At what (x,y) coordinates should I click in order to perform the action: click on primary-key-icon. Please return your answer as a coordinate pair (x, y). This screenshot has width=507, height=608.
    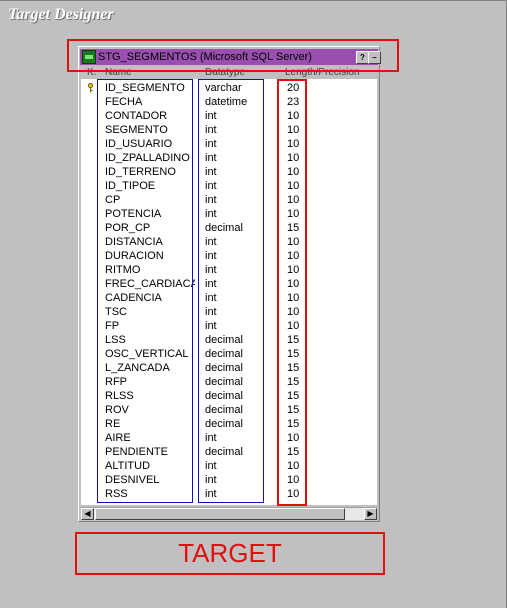
    Looking at the image, I should click on (90, 88).